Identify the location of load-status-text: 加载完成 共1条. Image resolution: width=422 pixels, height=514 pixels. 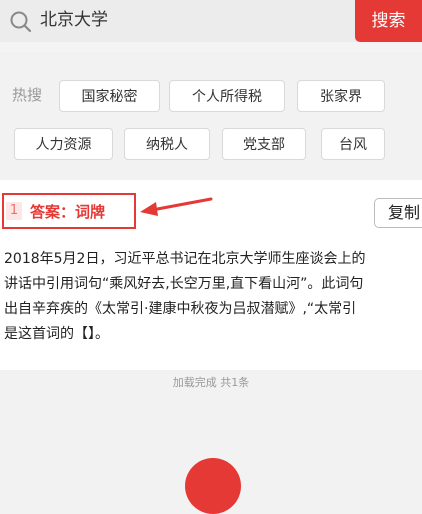
(211, 382).